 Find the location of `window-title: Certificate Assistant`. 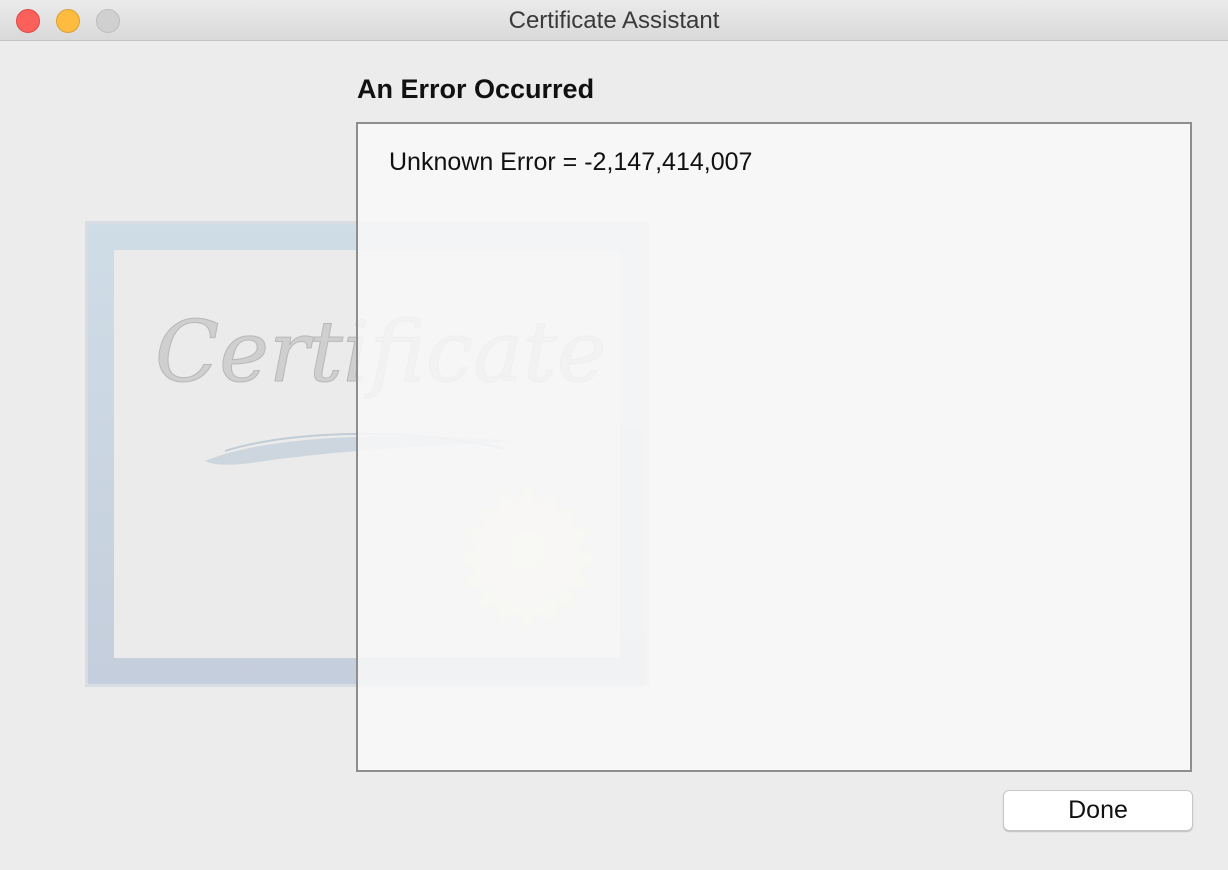

window-title: Certificate Assistant is located at coordinates (614, 20).